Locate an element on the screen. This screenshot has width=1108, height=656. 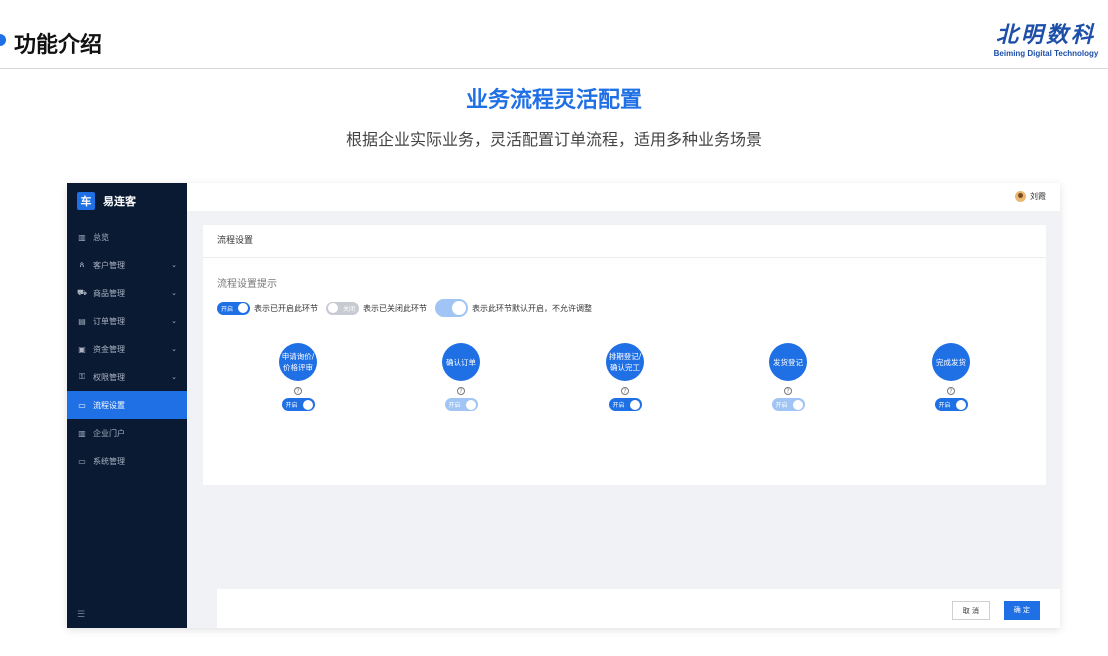
bullet-dot is located at coordinates (3, 40).